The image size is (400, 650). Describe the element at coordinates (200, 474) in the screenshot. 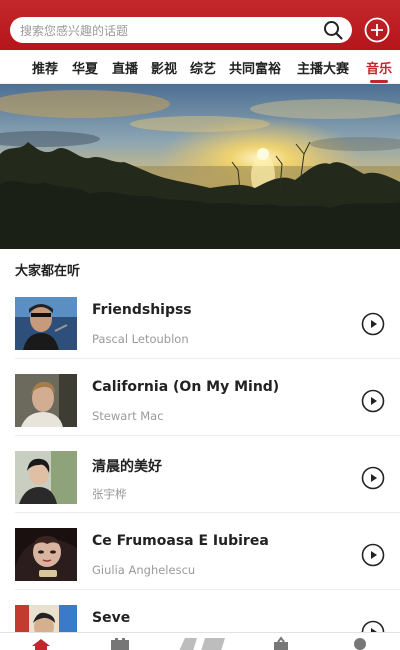

I see `song-item: 清晨的美好 张宇桦` at that location.